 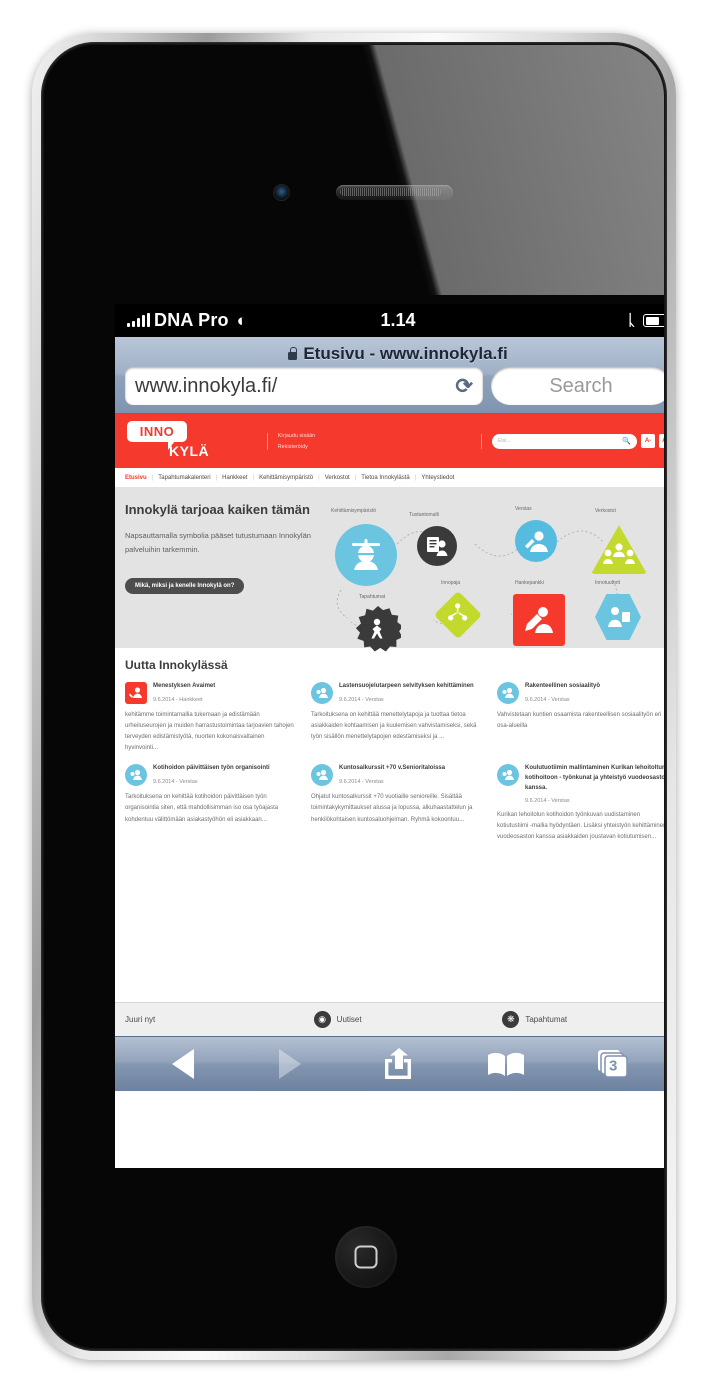 I want to click on share-icon, so click(x=398, y=1064).